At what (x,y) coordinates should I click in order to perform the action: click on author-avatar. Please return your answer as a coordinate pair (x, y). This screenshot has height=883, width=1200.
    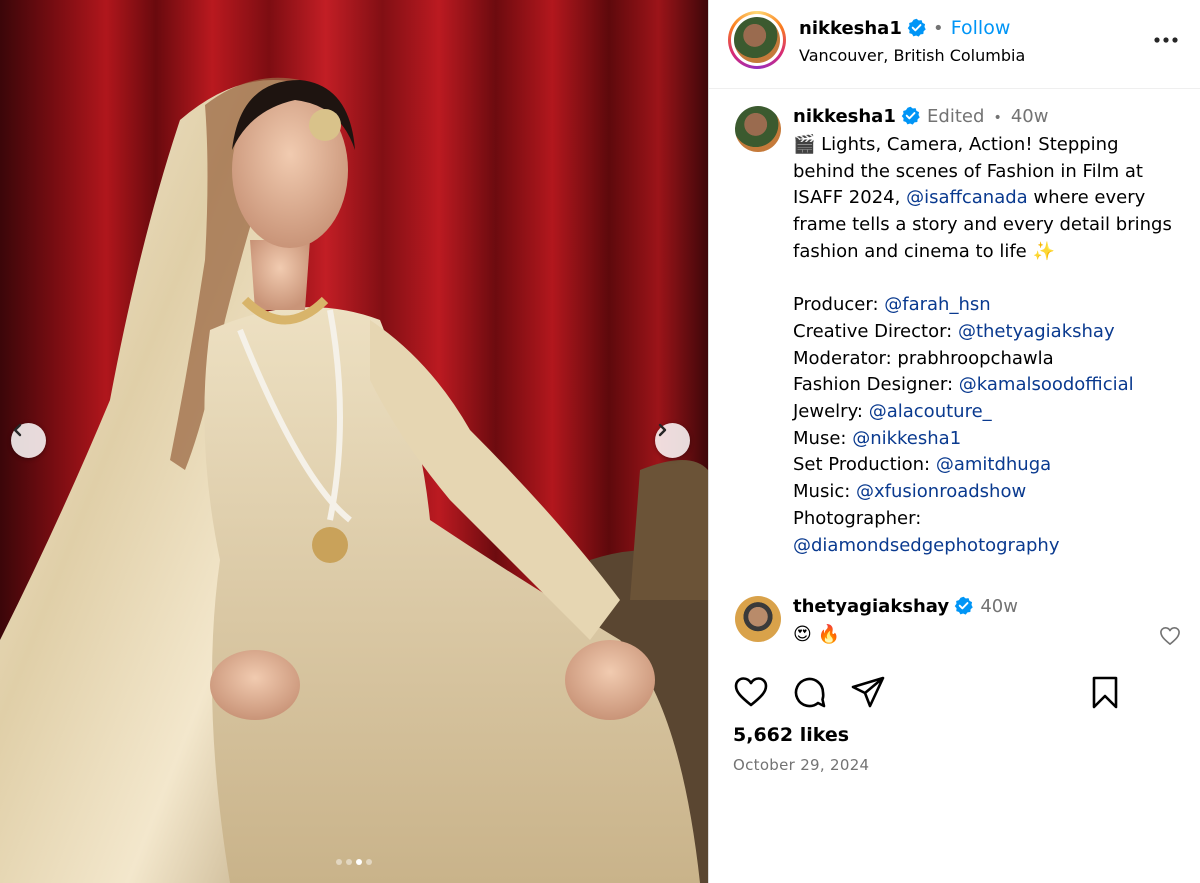
    Looking at the image, I should click on (757, 40).